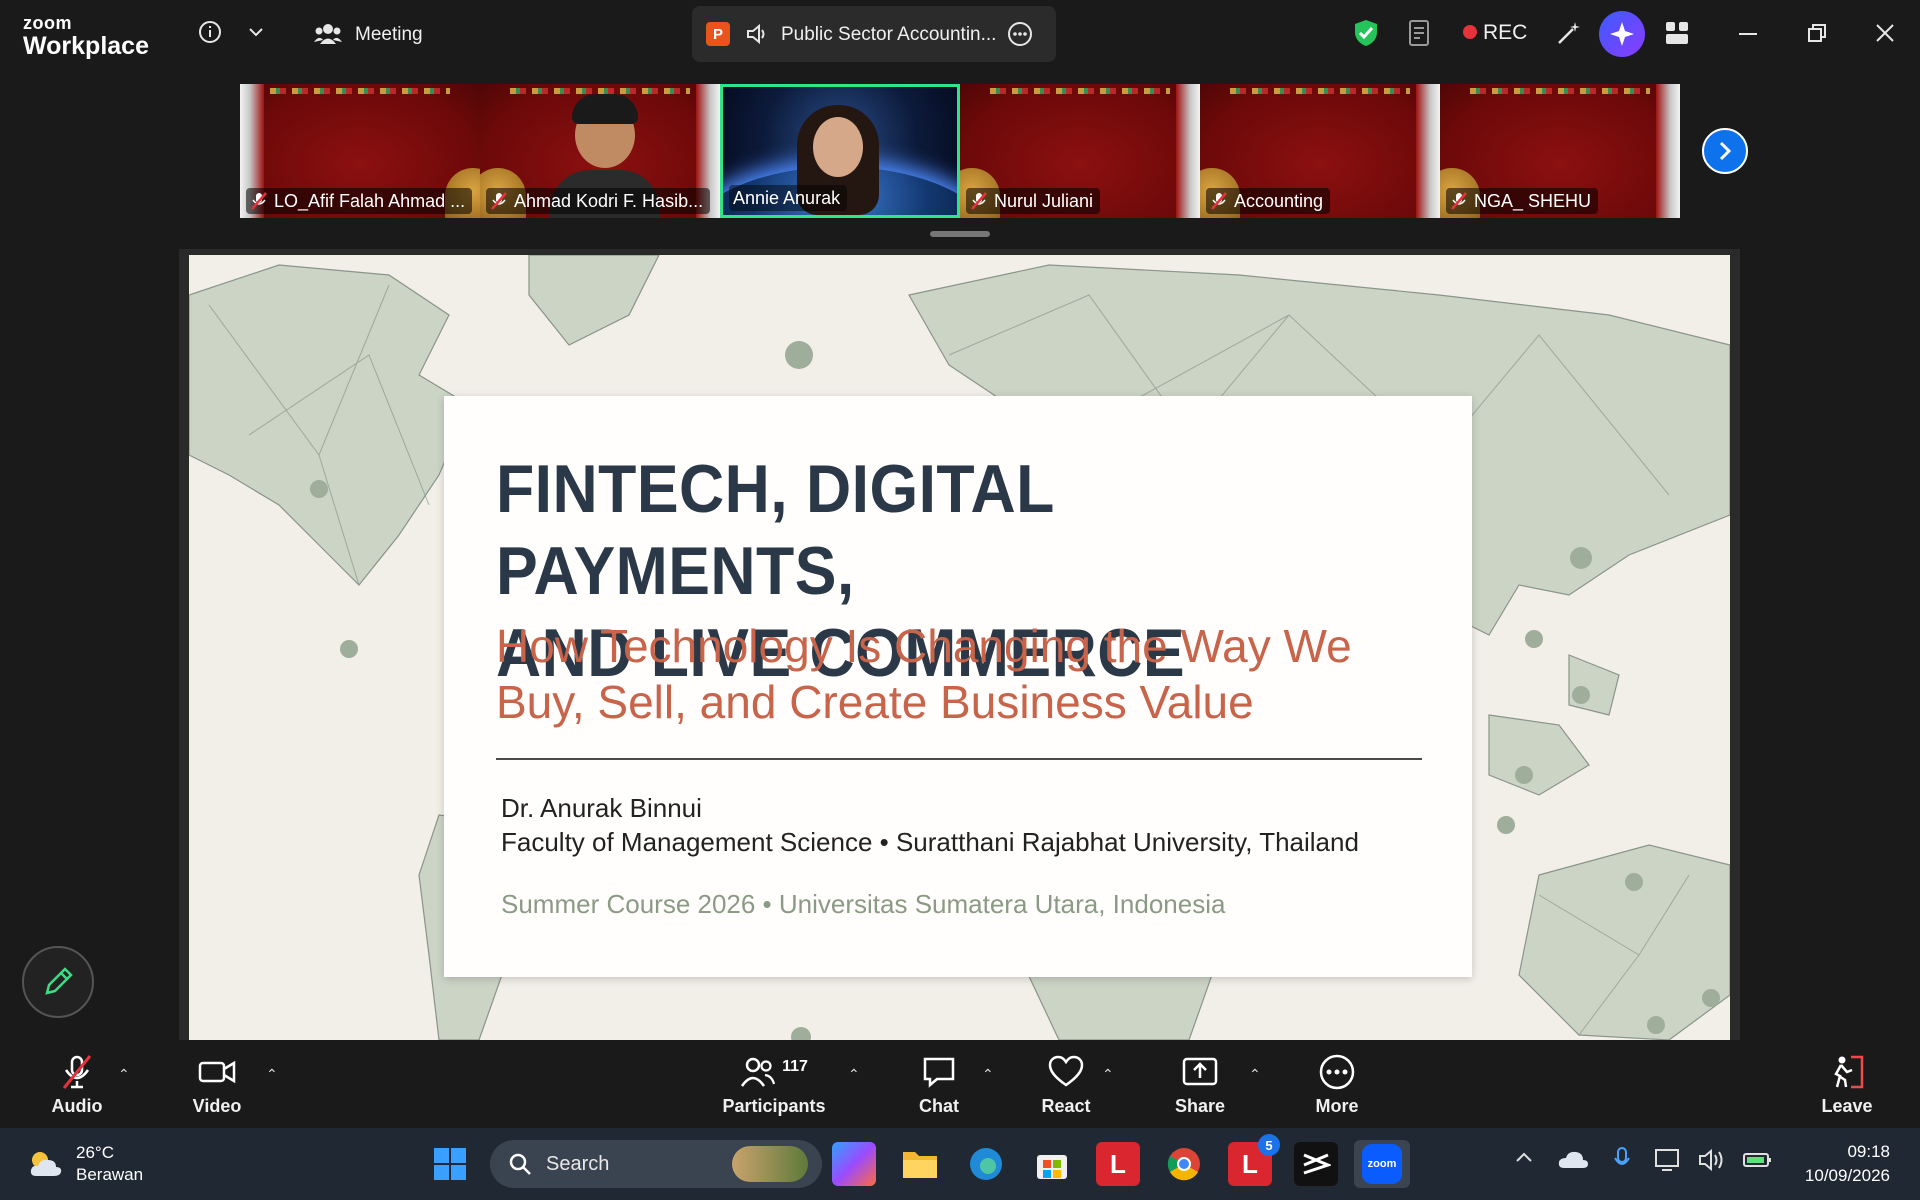 The height and width of the screenshot is (1200, 1920). Describe the element at coordinates (256, 32) in the screenshot. I see `chevron-down-icon` at that location.